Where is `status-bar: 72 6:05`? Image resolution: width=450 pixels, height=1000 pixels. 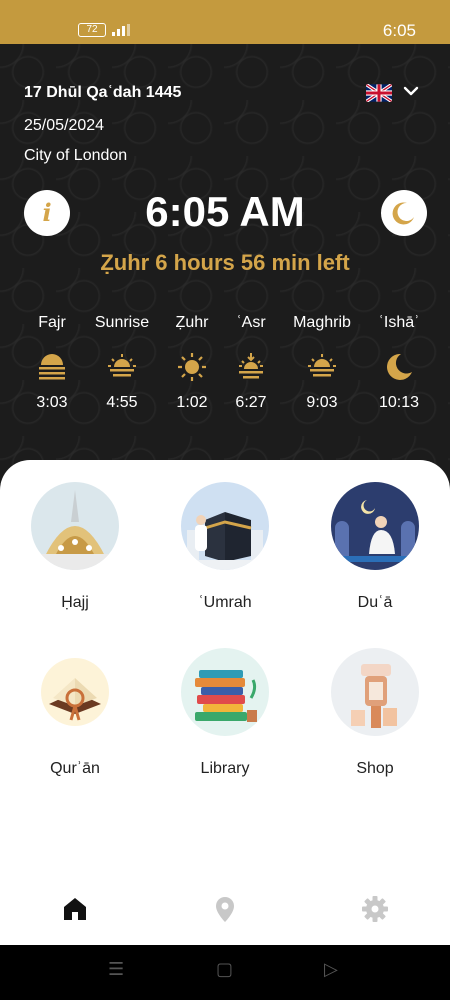 status-bar: 72 6:05 is located at coordinates (225, 22).